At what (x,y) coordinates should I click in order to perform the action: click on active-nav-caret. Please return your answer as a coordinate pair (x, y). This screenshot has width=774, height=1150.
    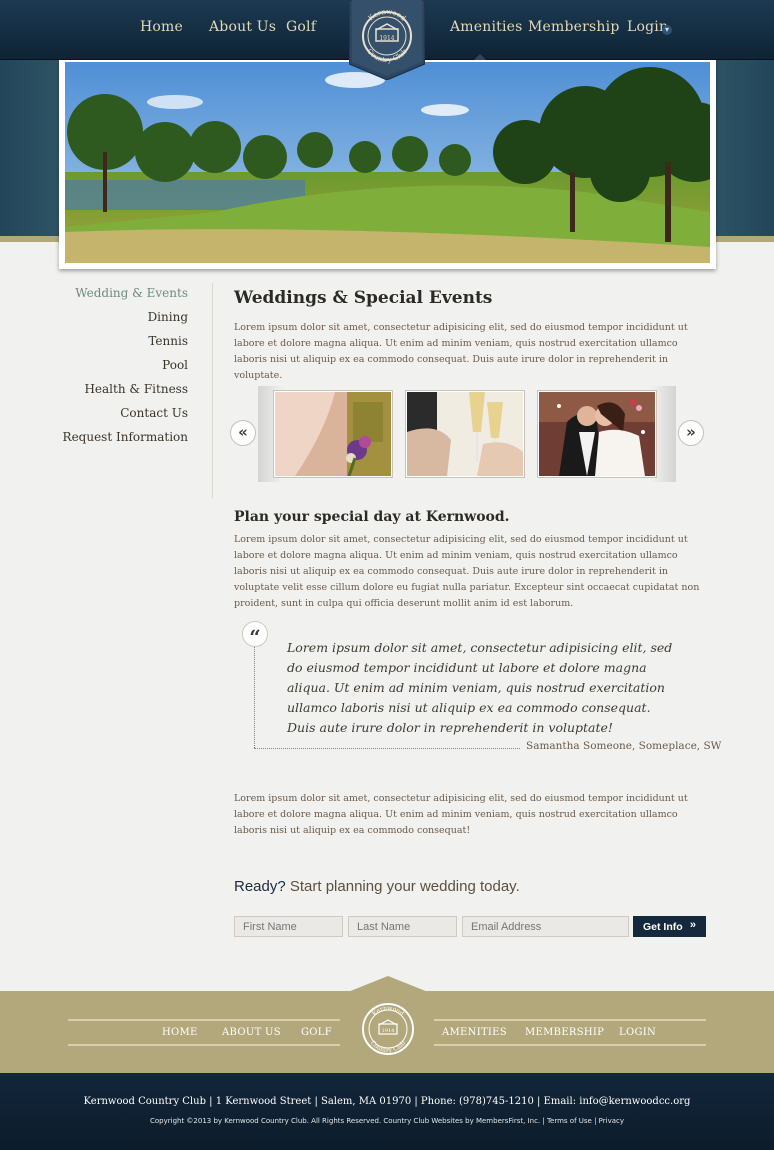
    Looking at the image, I should click on (480, 57).